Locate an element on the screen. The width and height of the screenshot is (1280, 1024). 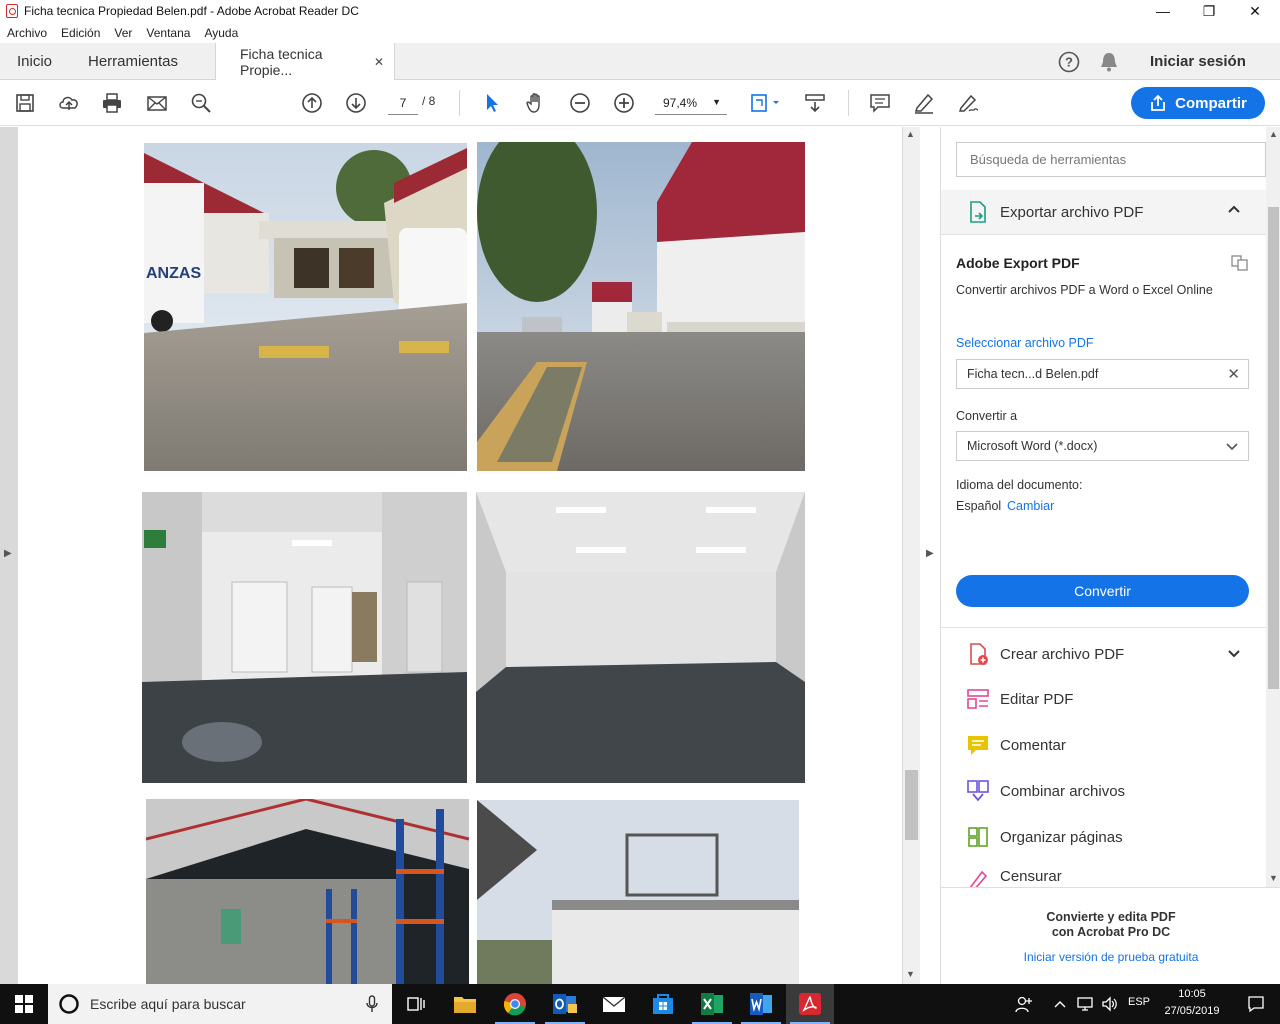
tab-document: Ficha tecnica Propie... ✕ is located at coordinates (305, 62).